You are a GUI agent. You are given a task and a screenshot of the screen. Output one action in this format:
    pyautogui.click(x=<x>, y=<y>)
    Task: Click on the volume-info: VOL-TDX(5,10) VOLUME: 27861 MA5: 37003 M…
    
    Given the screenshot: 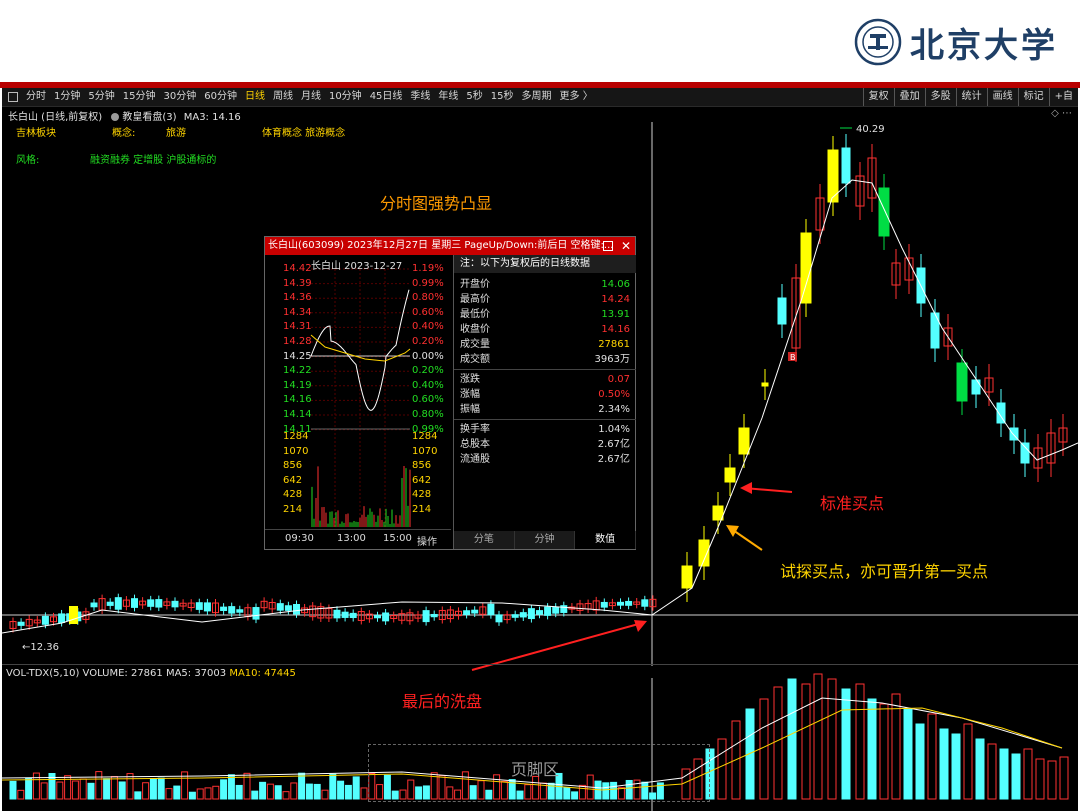 What is the action you would take?
    pyautogui.click(x=151, y=673)
    